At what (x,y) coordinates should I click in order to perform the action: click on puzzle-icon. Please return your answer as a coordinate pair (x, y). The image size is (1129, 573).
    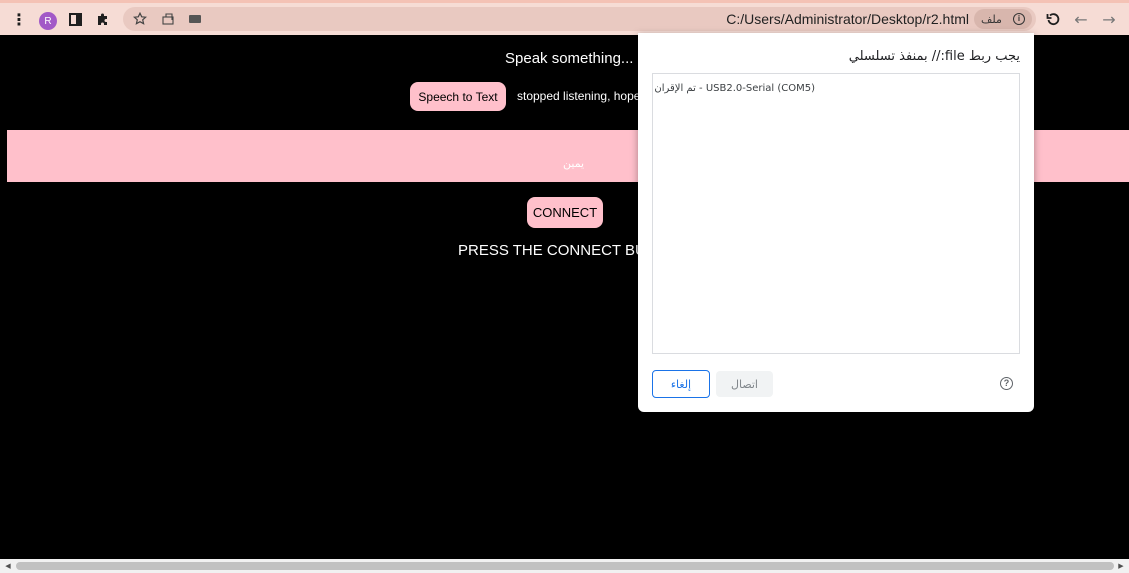
    Looking at the image, I should click on (103, 19).